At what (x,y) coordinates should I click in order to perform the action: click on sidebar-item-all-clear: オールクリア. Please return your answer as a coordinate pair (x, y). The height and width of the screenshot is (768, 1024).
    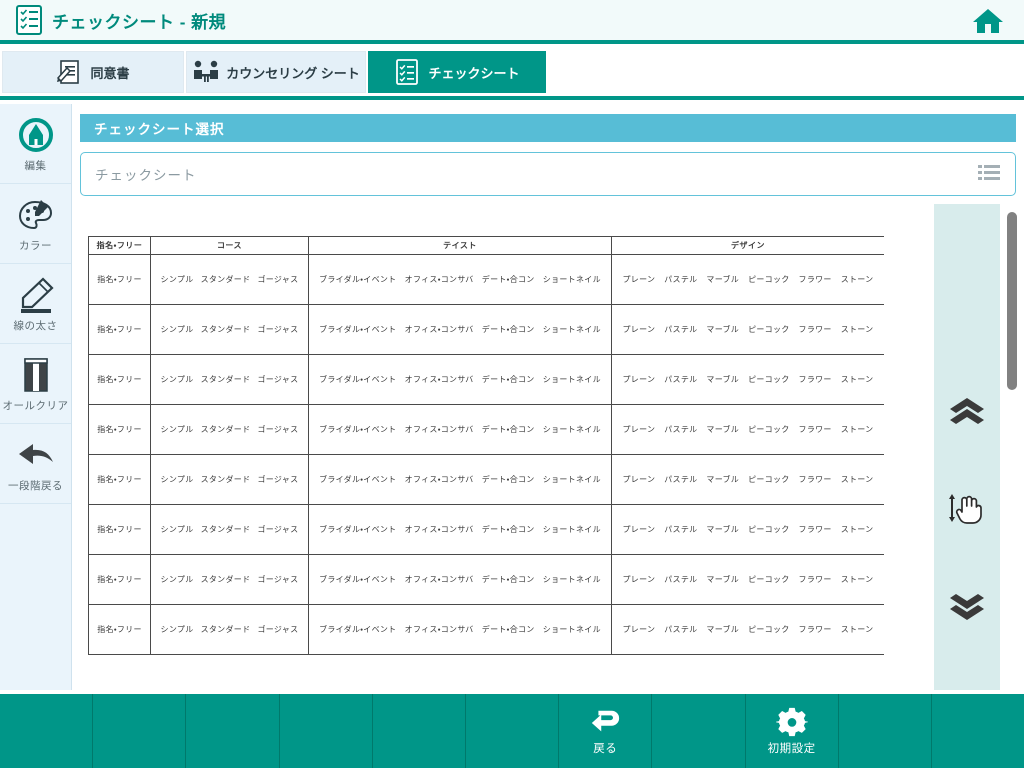
    Looking at the image, I should click on (35, 384).